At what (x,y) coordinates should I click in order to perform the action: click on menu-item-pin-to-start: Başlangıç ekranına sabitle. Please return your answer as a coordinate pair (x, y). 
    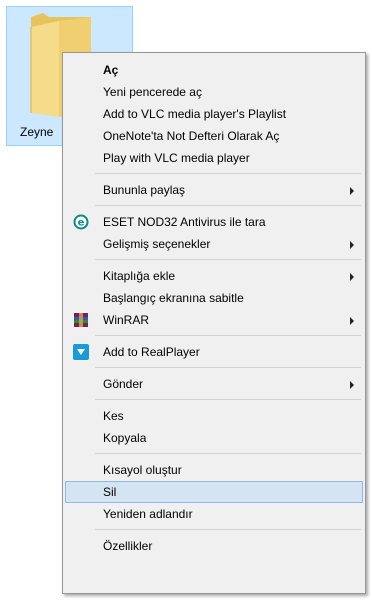
    Looking at the image, I should click on (214, 298).